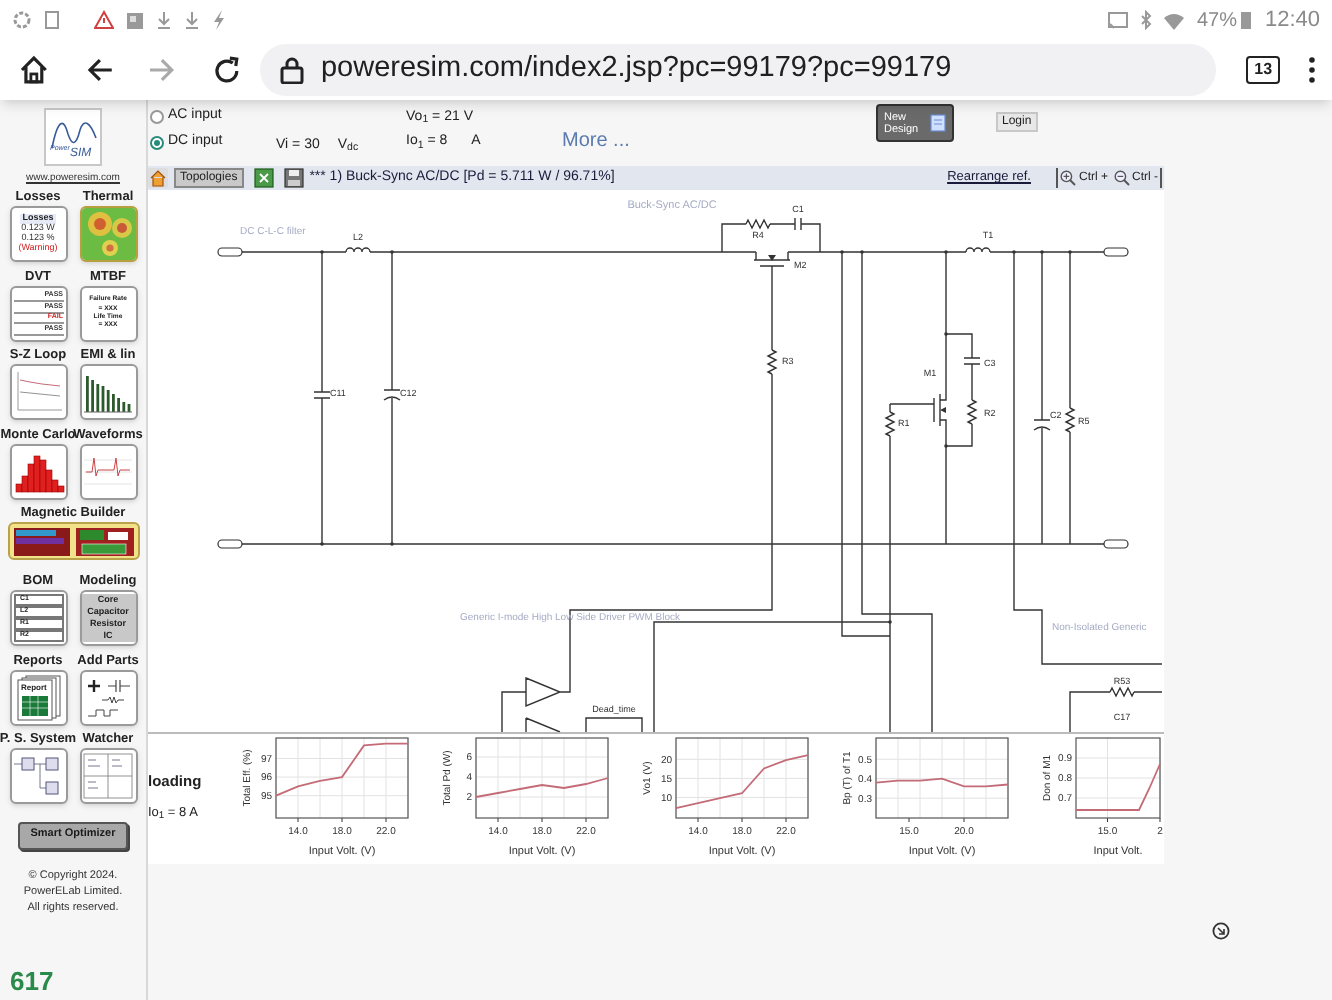 Image resolution: width=1332 pixels, height=1000 pixels. I want to click on zoom-in-icon, so click(1068, 178).